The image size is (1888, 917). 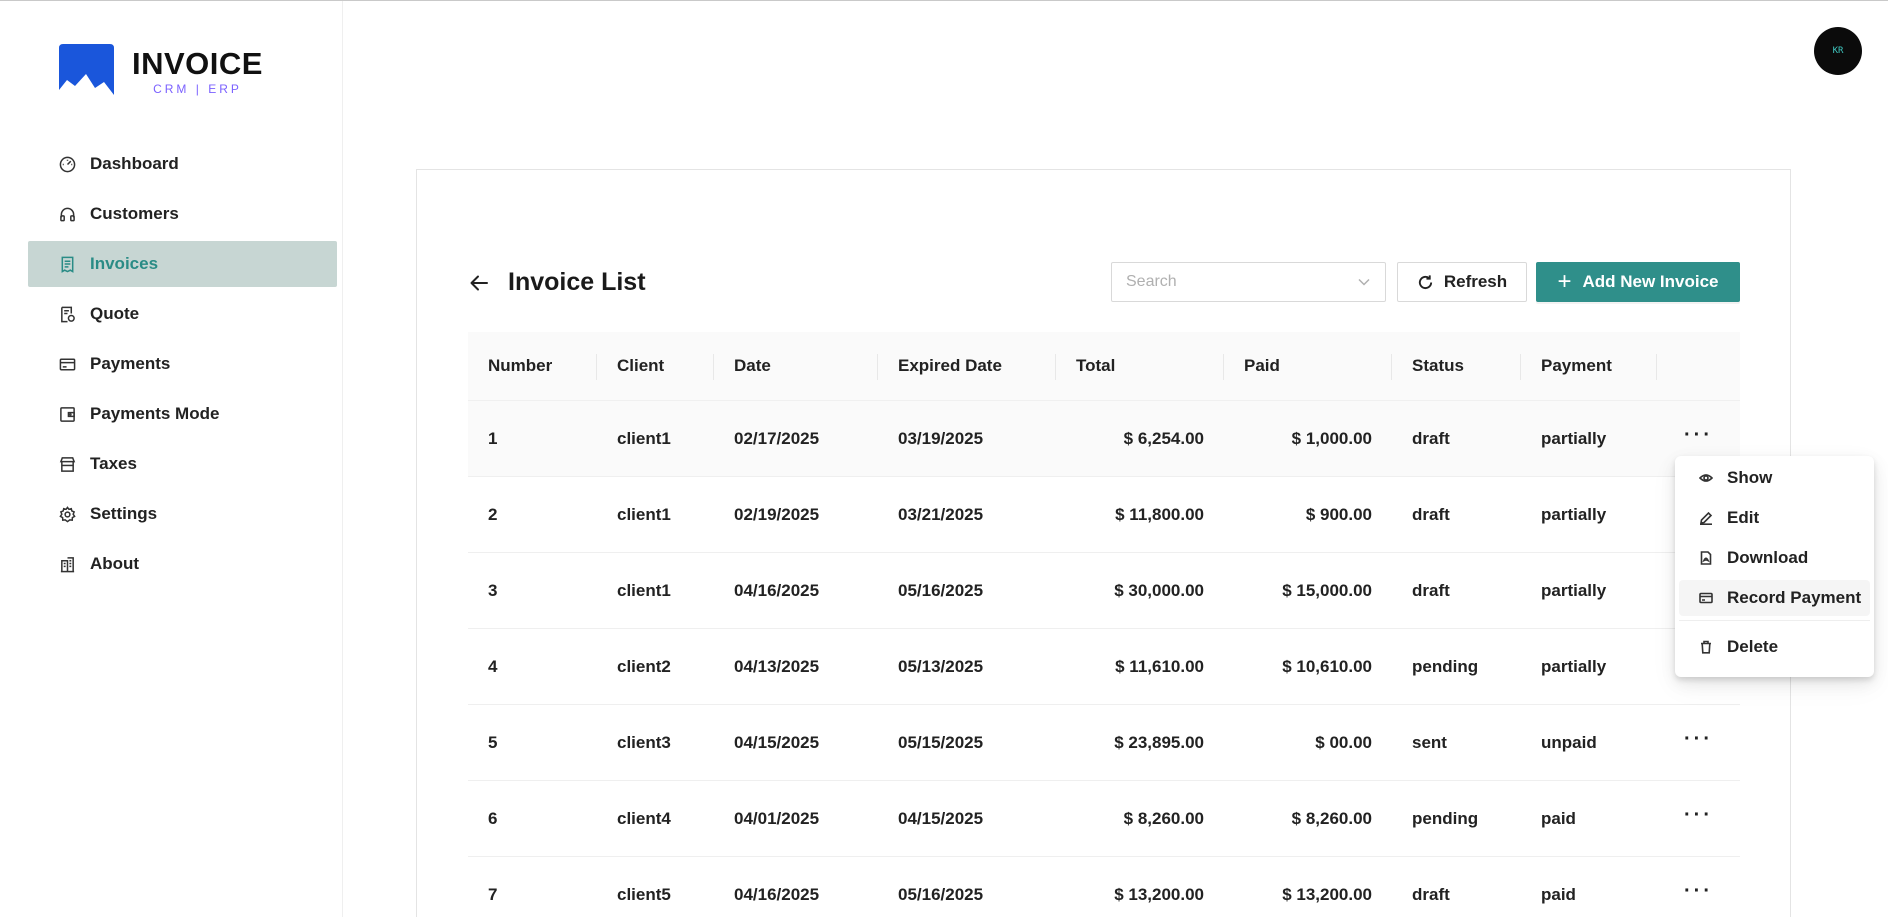 What do you see at coordinates (182, 314) in the screenshot?
I see `sidebar-item-quote: Quote` at bounding box center [182, 314].